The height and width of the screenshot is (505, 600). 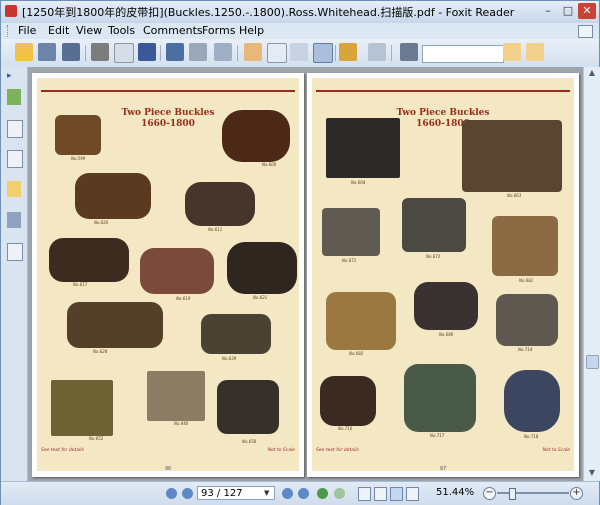 I want to click on buckle-label: No.717, so click(x=437, y=435).